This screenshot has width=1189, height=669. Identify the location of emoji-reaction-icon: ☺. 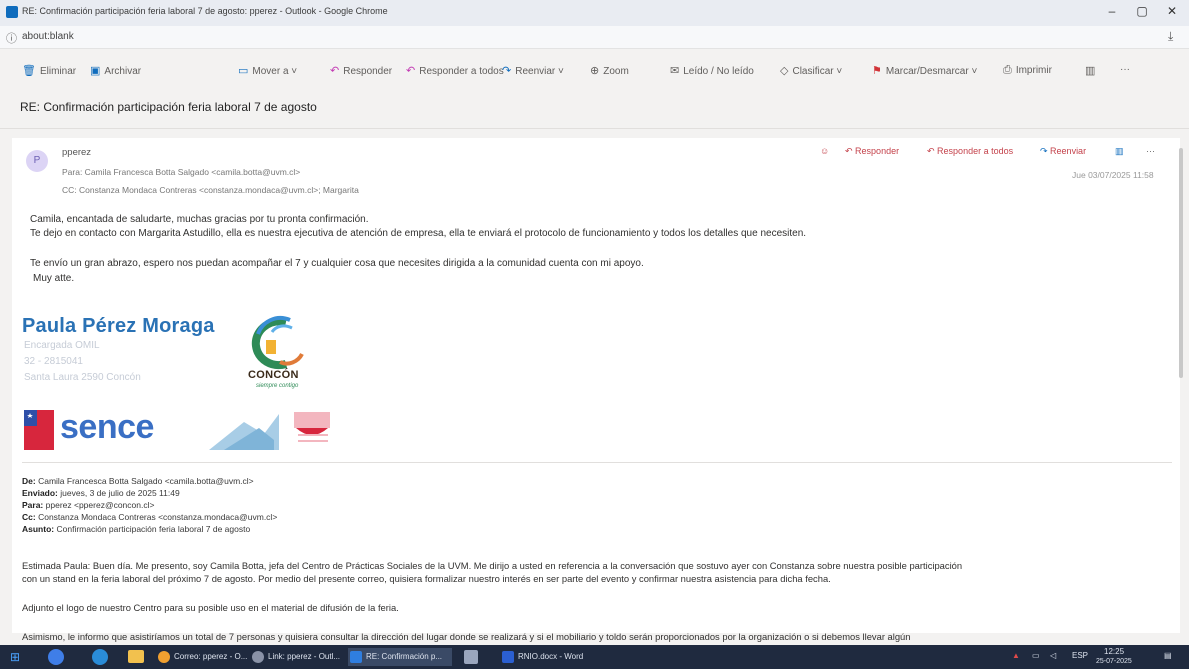
(824, 151).